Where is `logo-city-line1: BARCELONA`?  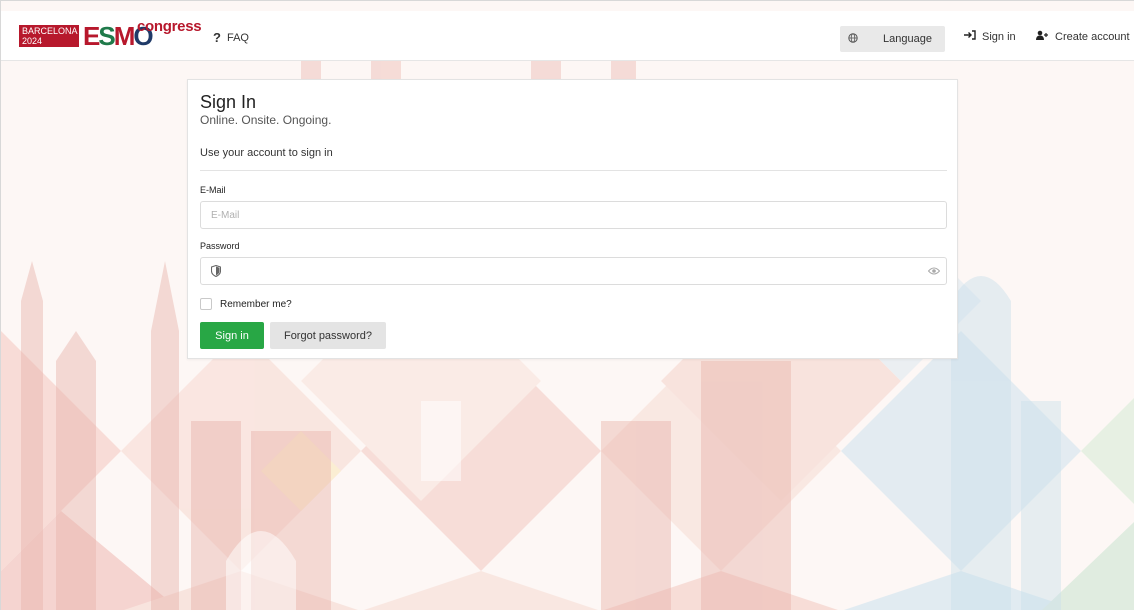
logo-city-line1: BARCELONA is located at coordinates (50, 31).